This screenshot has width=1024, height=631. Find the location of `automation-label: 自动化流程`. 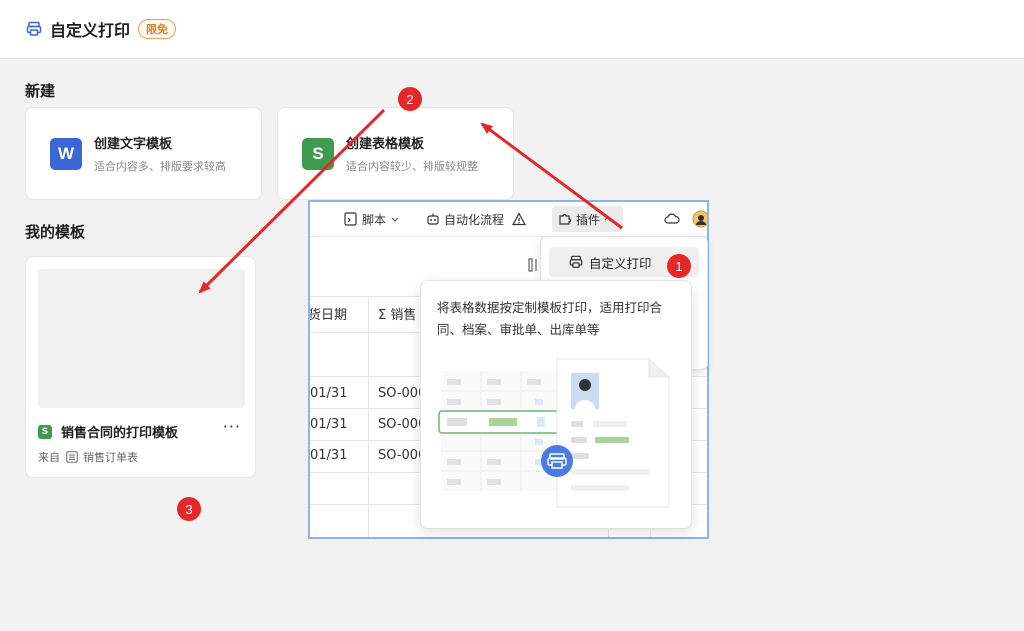

automation-label: 自动化流程 is located at coordinates (474, 219).